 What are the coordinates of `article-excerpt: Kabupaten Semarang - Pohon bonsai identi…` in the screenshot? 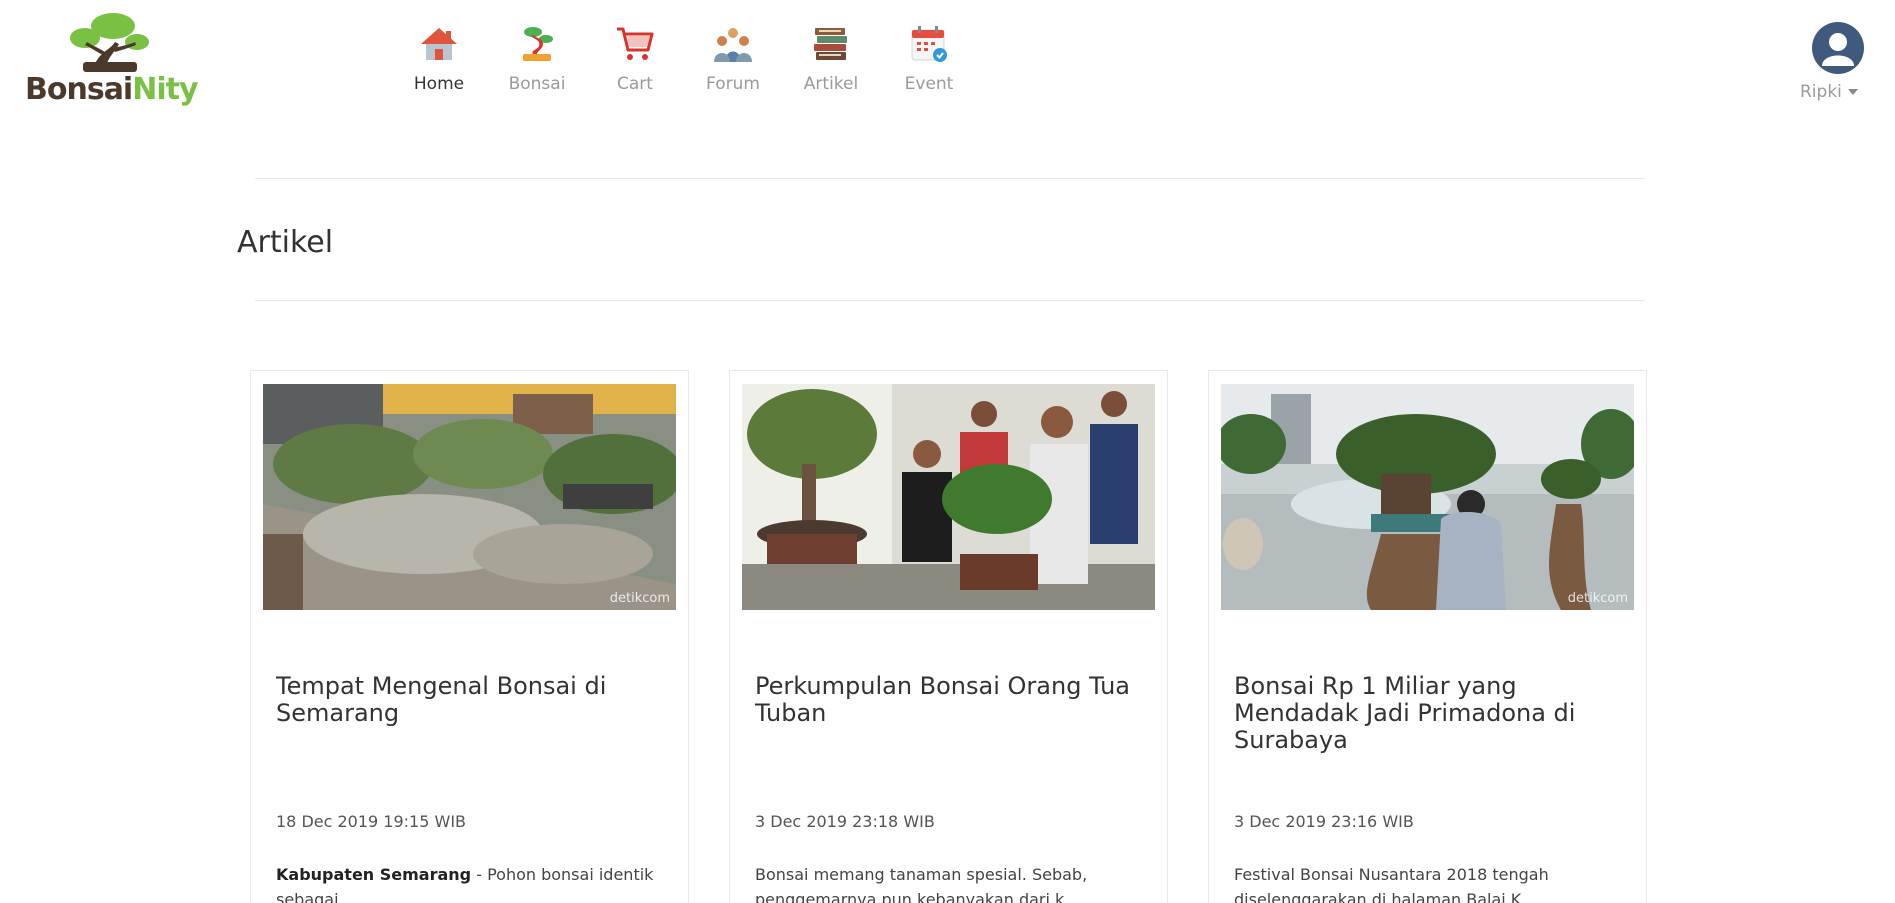 It's located at (476, 882).